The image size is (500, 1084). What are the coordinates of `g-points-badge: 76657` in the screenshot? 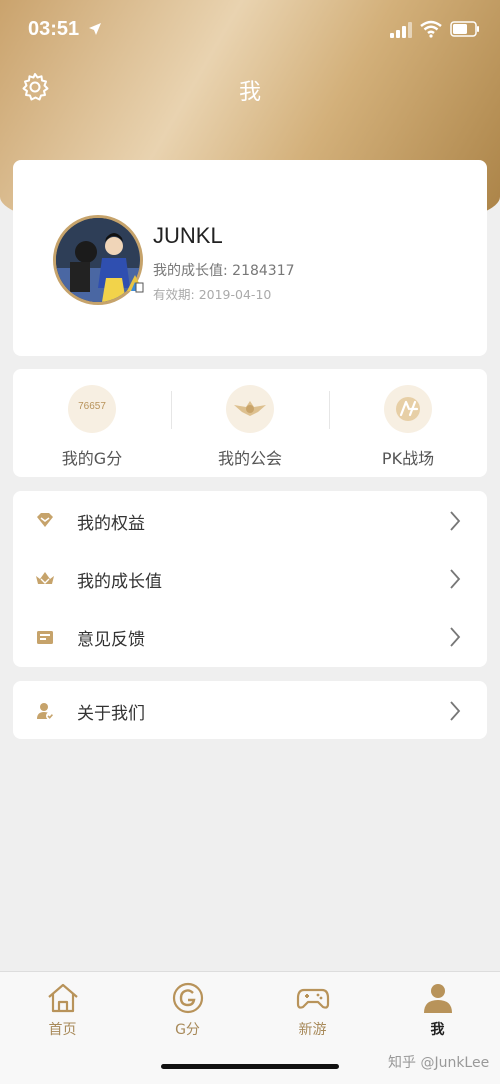 It's located at (92, 406).